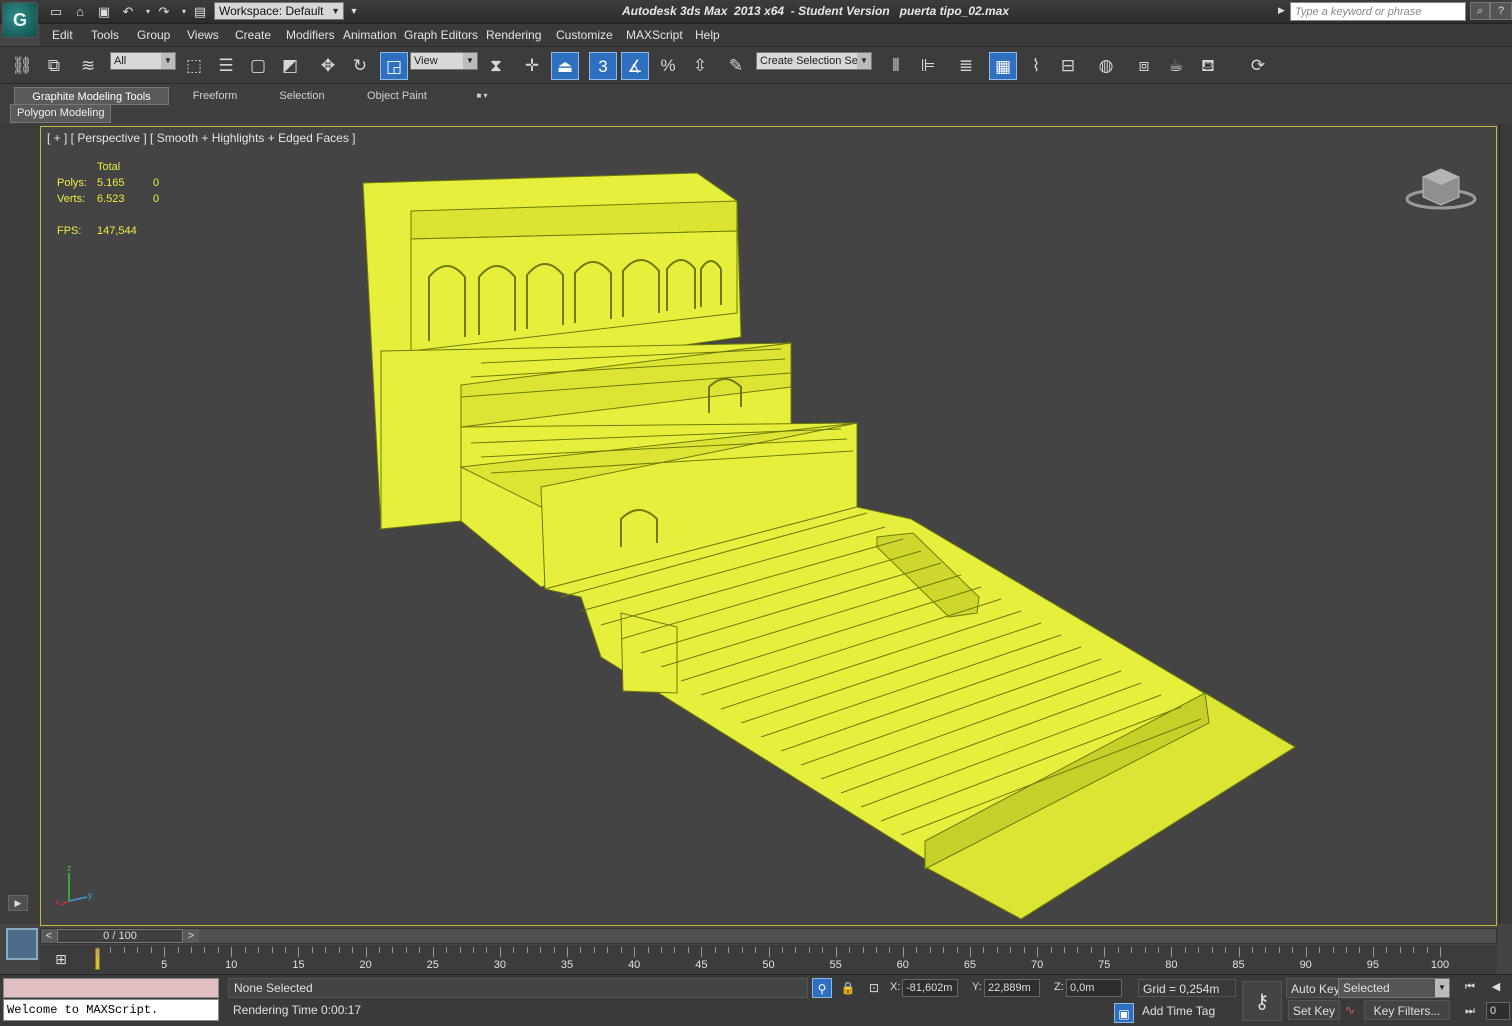  I want to click on time-slider: < 0 / 100 >, so click(768, 936).